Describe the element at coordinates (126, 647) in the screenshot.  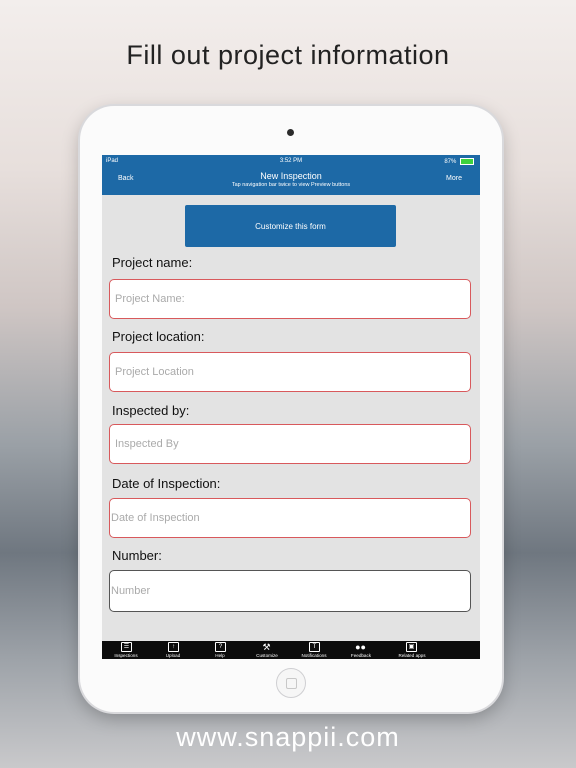
I see `inspections-icon: ☰` at that location.